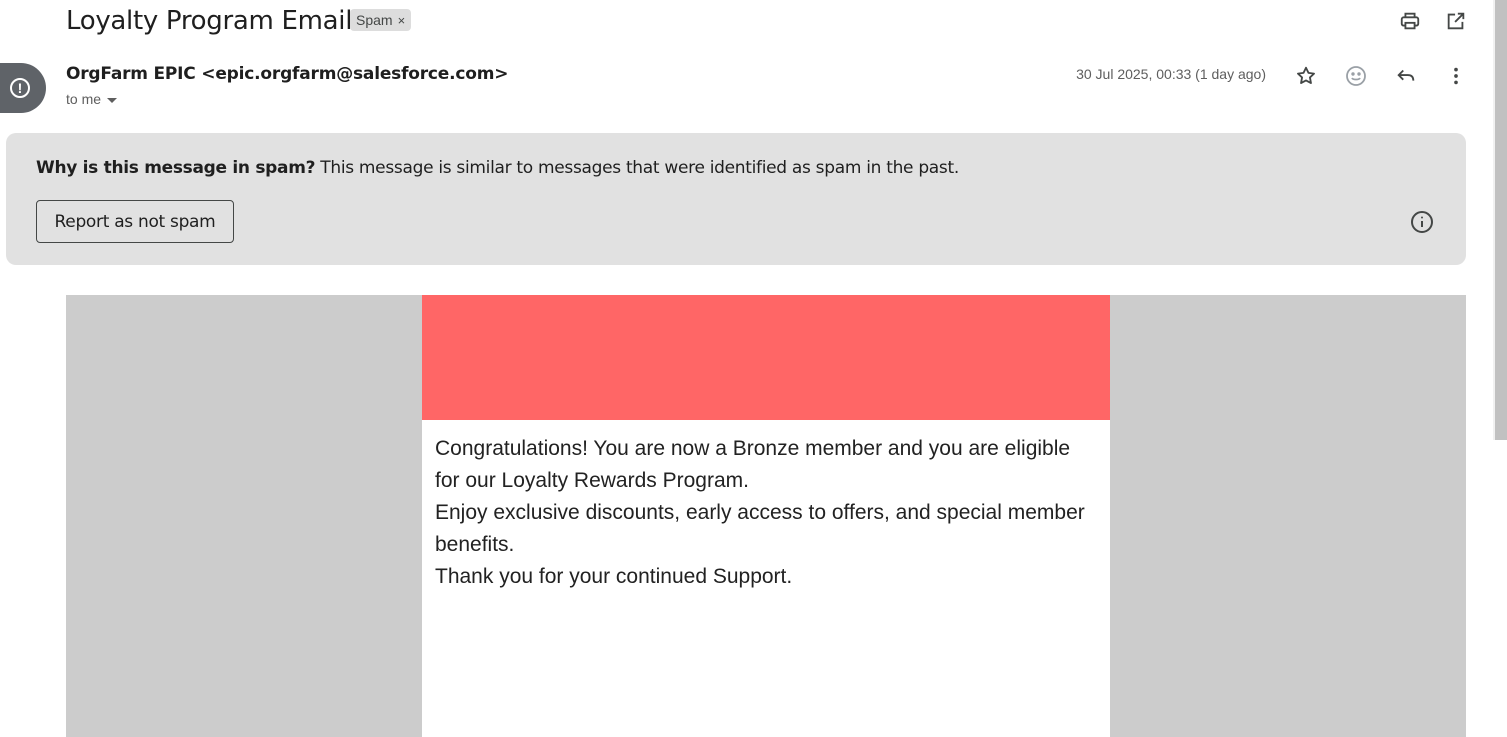 This screenshot has height=737, width=1507. I want to click on print-icon, so click(1410, 21).